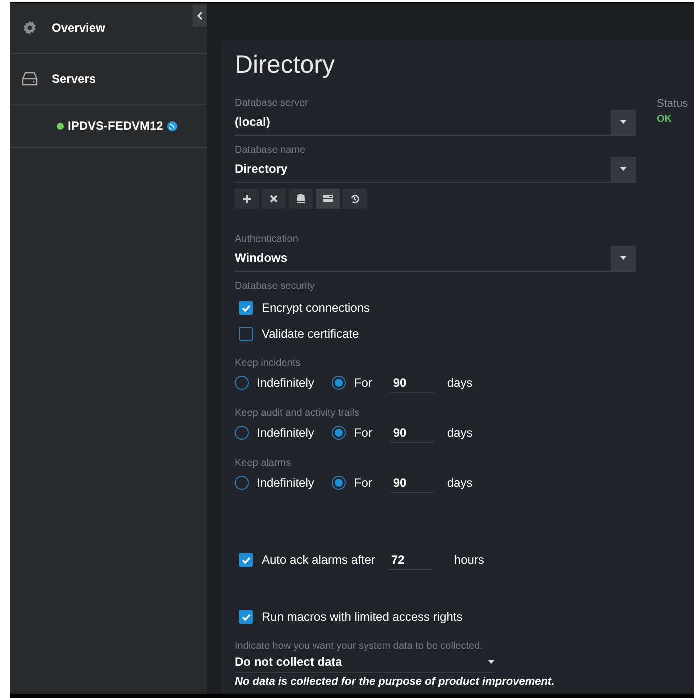 Image resolution: width=694 pixels, height=698 pixels. I want to click on select-value: Do not collect data, so click(288, 662).